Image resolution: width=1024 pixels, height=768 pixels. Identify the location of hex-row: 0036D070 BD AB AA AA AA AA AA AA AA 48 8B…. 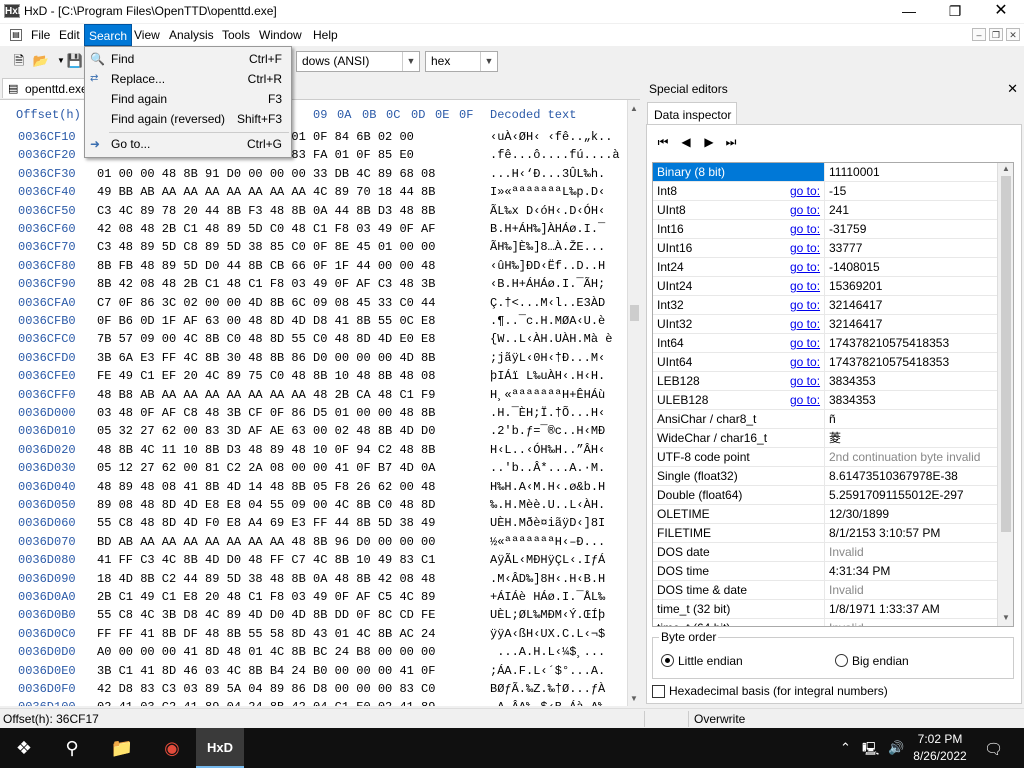
(312, 542).